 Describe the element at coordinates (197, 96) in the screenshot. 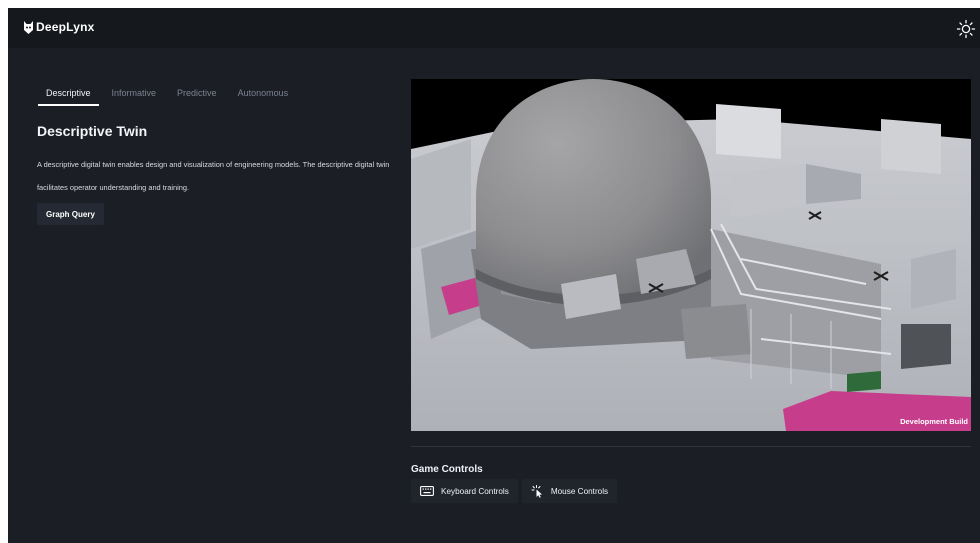

I see `tab-predictive: Predictive` at that location.